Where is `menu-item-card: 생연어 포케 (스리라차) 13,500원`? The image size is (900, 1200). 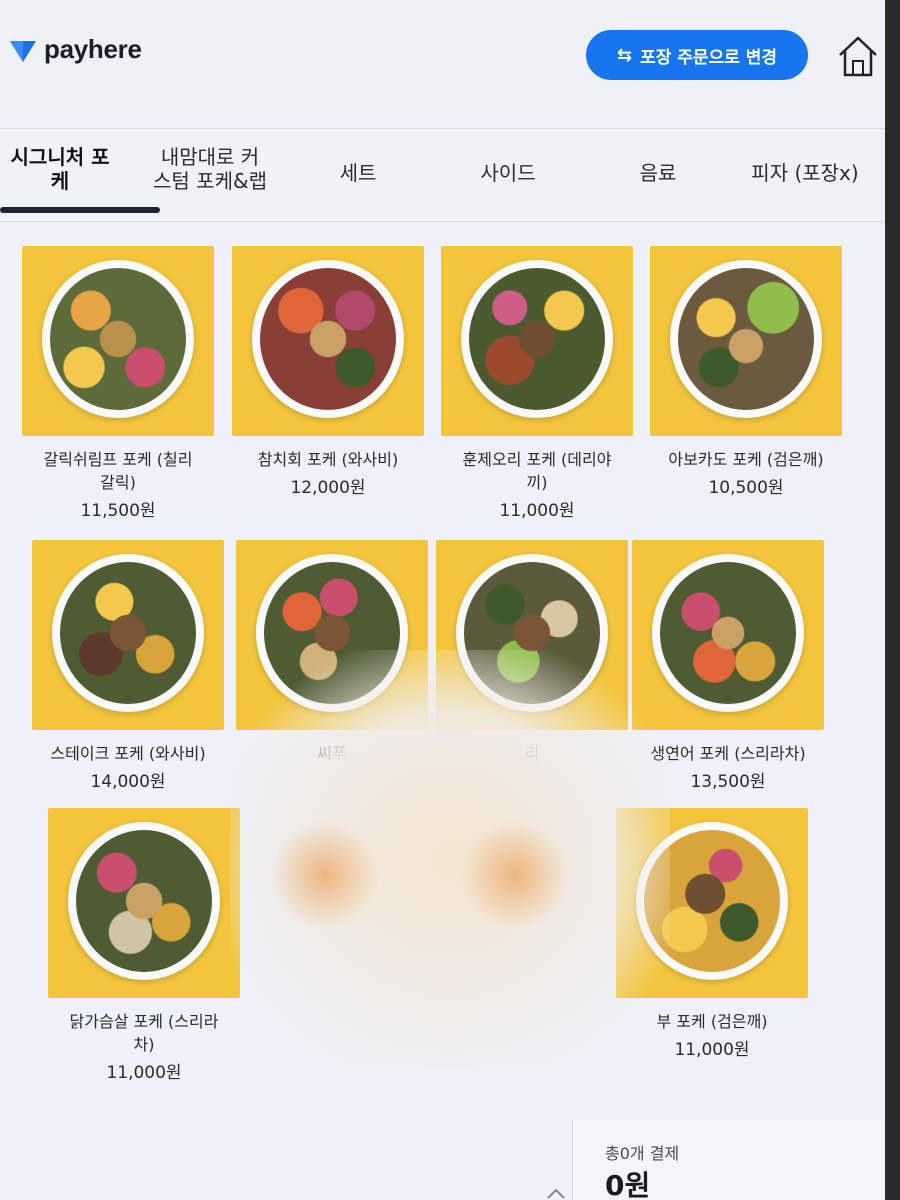
menu-item-card: 생연어 포케 (스리라차) 13,500원 is located at coordinates (728, 666).